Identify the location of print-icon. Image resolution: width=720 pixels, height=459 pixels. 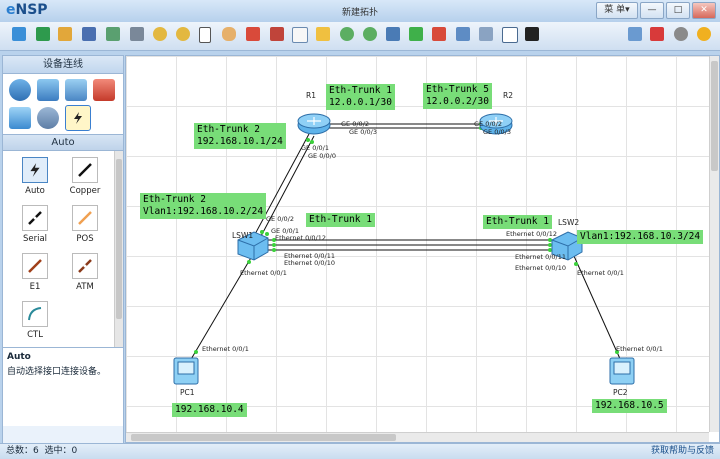
(137, 34).